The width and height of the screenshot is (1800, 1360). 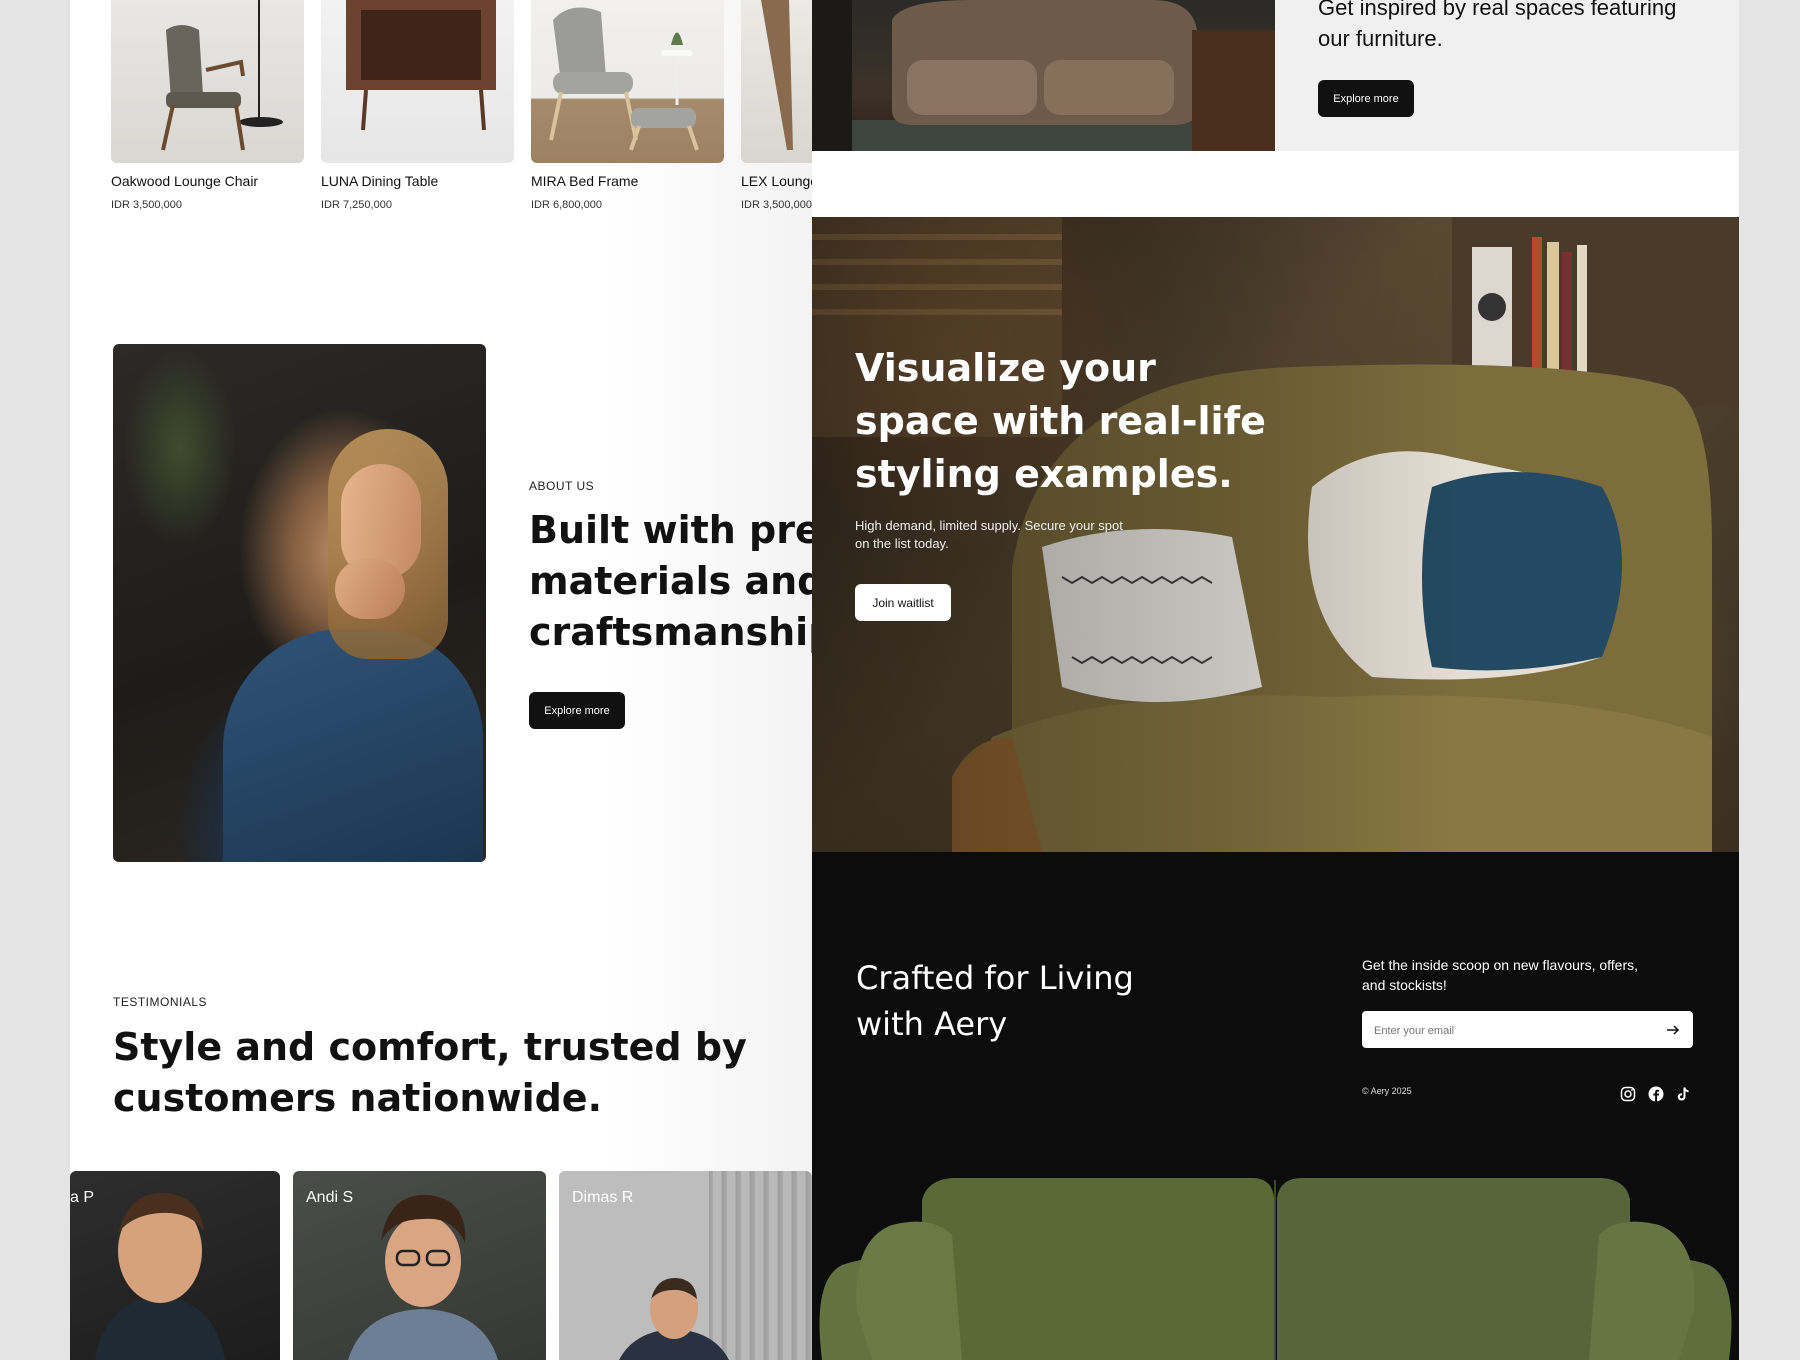 I want to click on email-field, so click(x=1527, y=1030).